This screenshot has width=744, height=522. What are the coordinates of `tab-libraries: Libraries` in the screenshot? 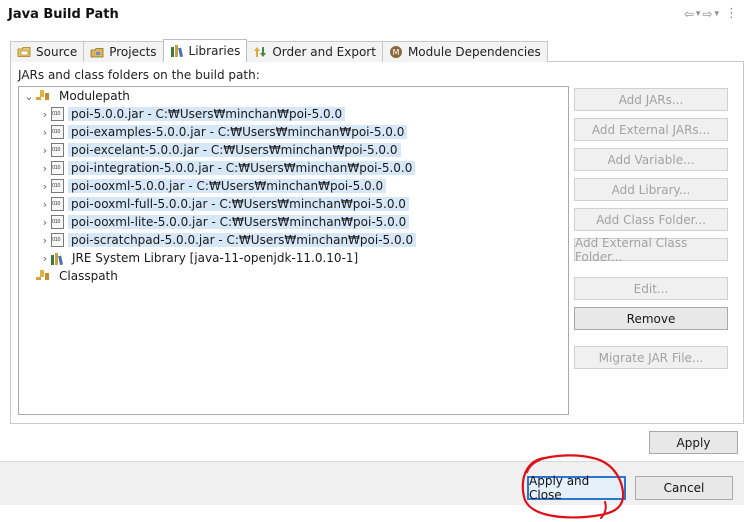 It's located at (205, 50).